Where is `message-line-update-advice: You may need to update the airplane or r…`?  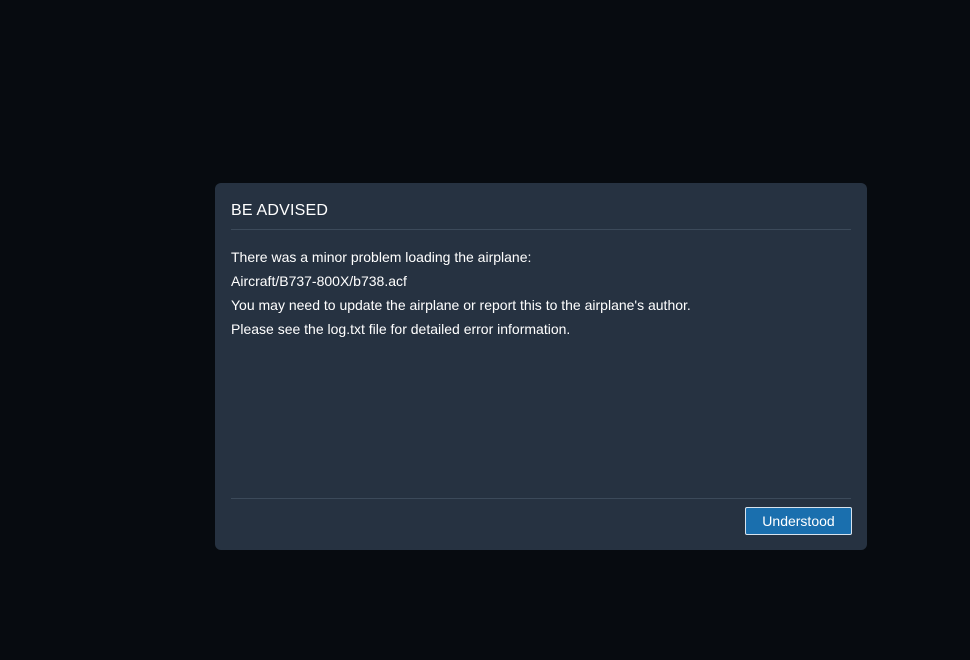
message-line-update-advice: You may need to update the airplane or r… is located at coordinates (461, 305).